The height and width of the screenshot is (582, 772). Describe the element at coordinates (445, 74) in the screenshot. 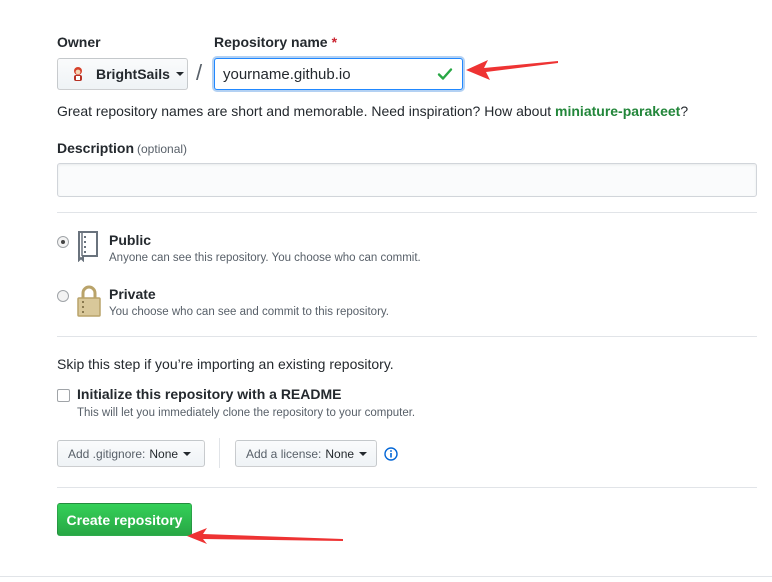

I see `check-icon` at that location.